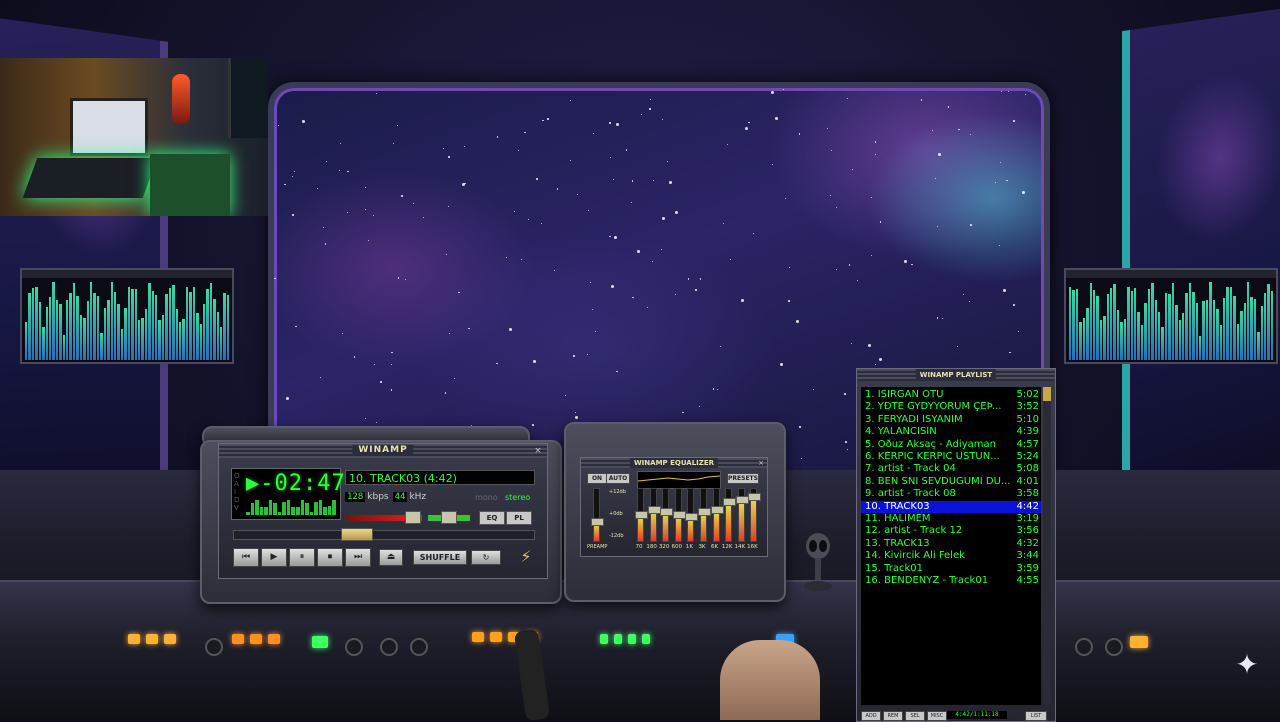 This screenshot has height=722, width=1280. Describe the element at coordinates (391, 557) in the screenshot. I see `eject-button: ⏏` at that location.